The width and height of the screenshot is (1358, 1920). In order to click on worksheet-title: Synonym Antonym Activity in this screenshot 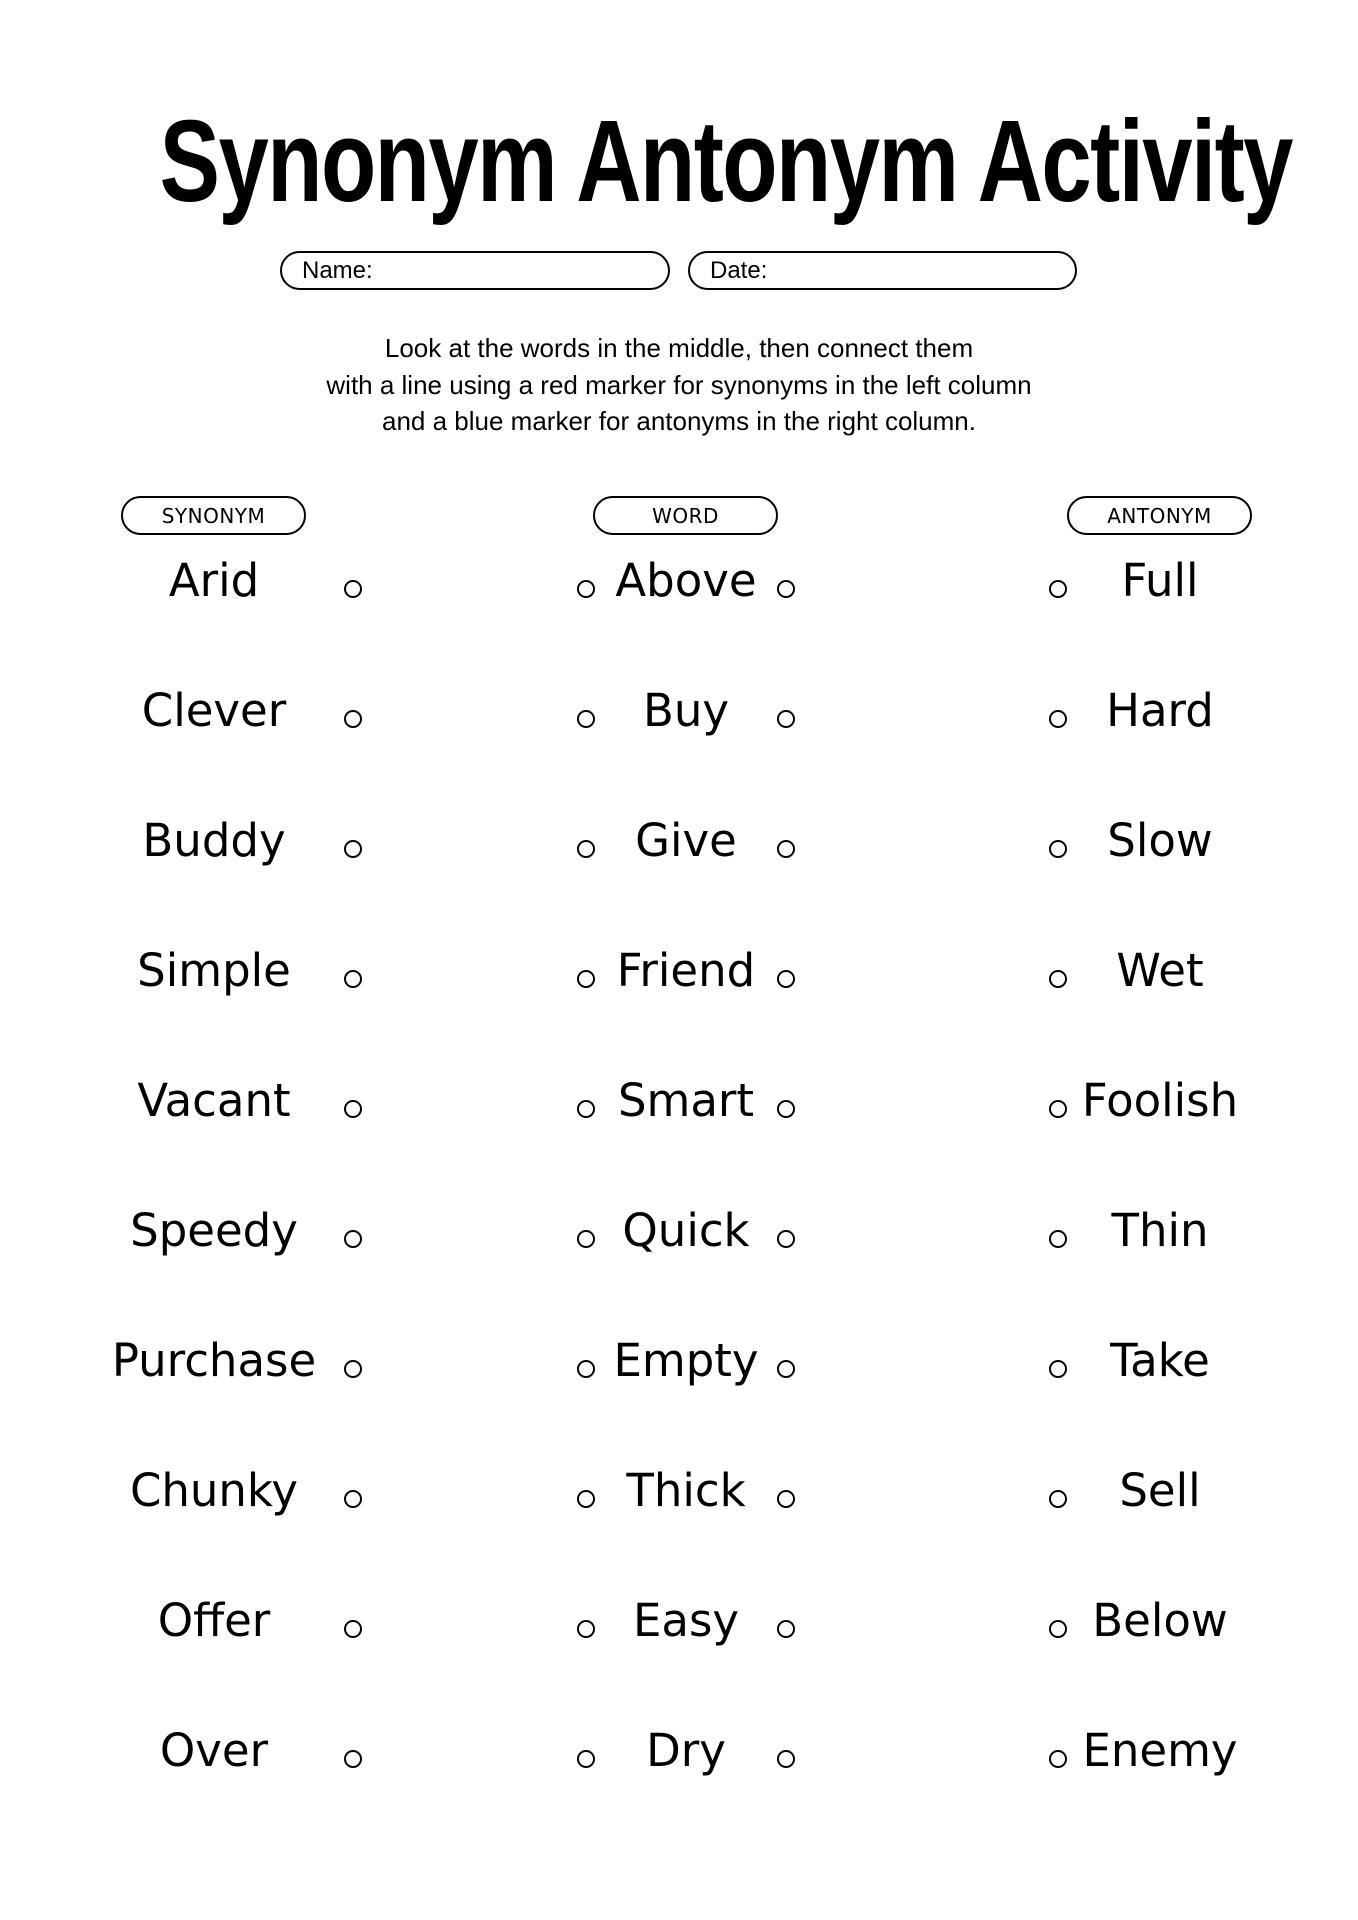, I will do `click(679, 161)`.